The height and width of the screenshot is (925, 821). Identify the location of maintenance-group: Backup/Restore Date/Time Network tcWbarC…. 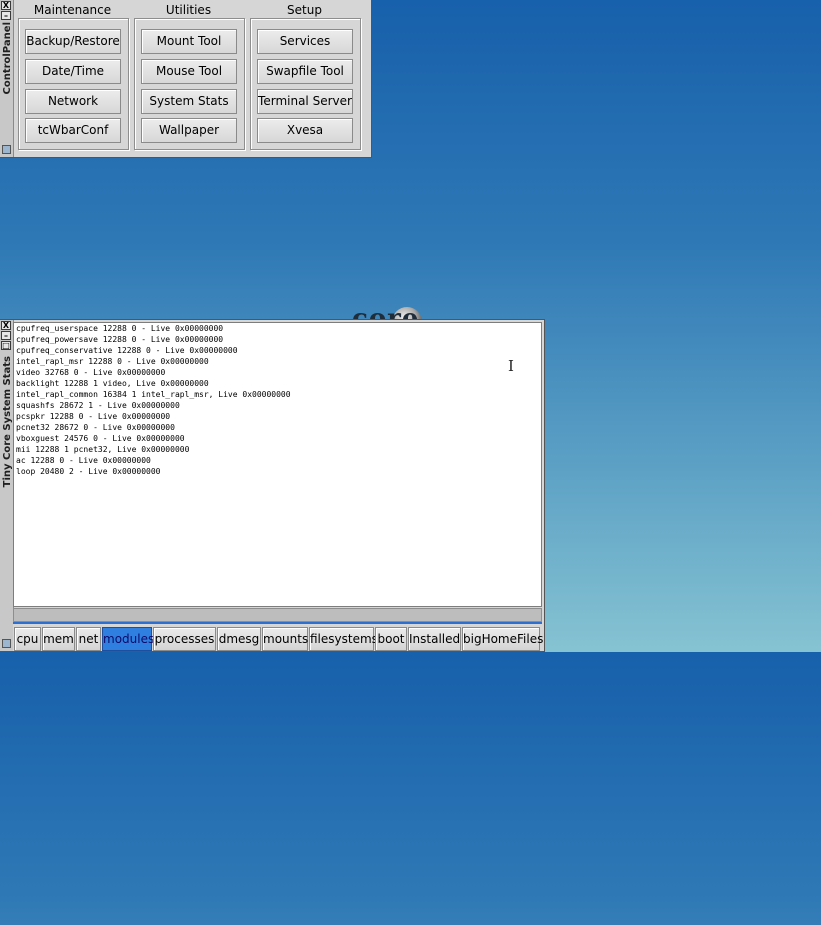
(73, 84).